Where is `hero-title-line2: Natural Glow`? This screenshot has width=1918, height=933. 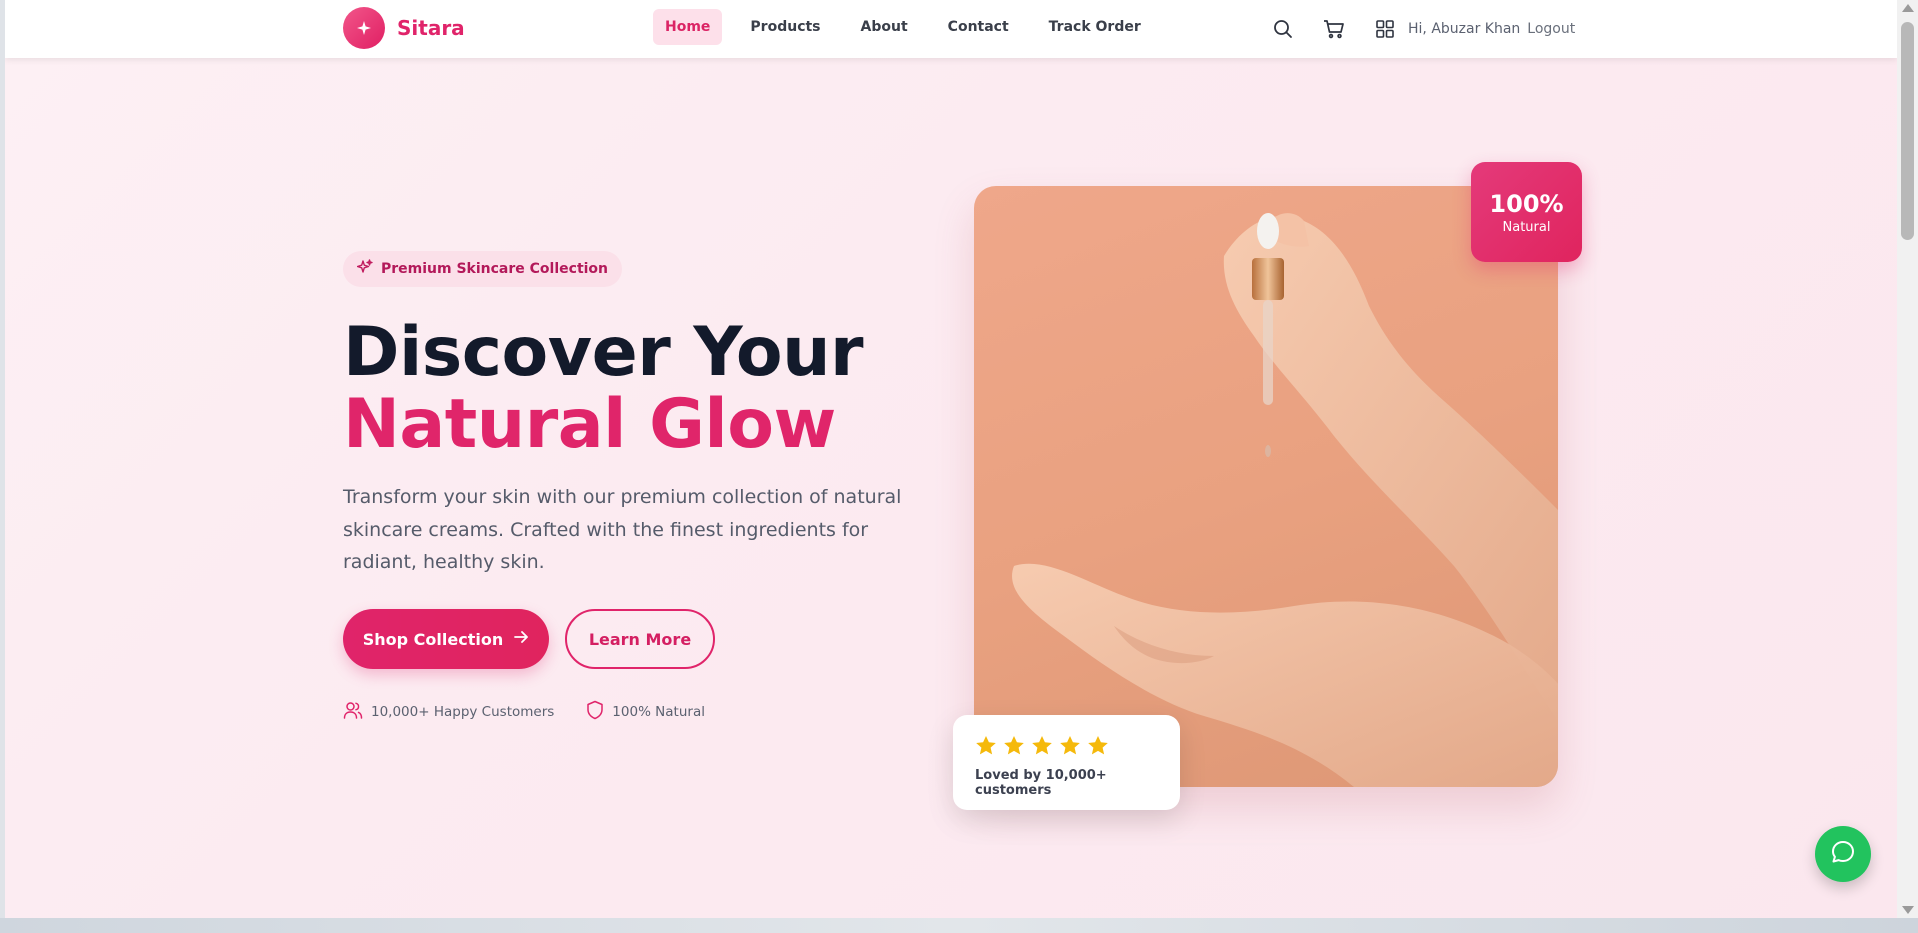
hero-title-line2: Natural Glow is located at coordinates (589, 424).